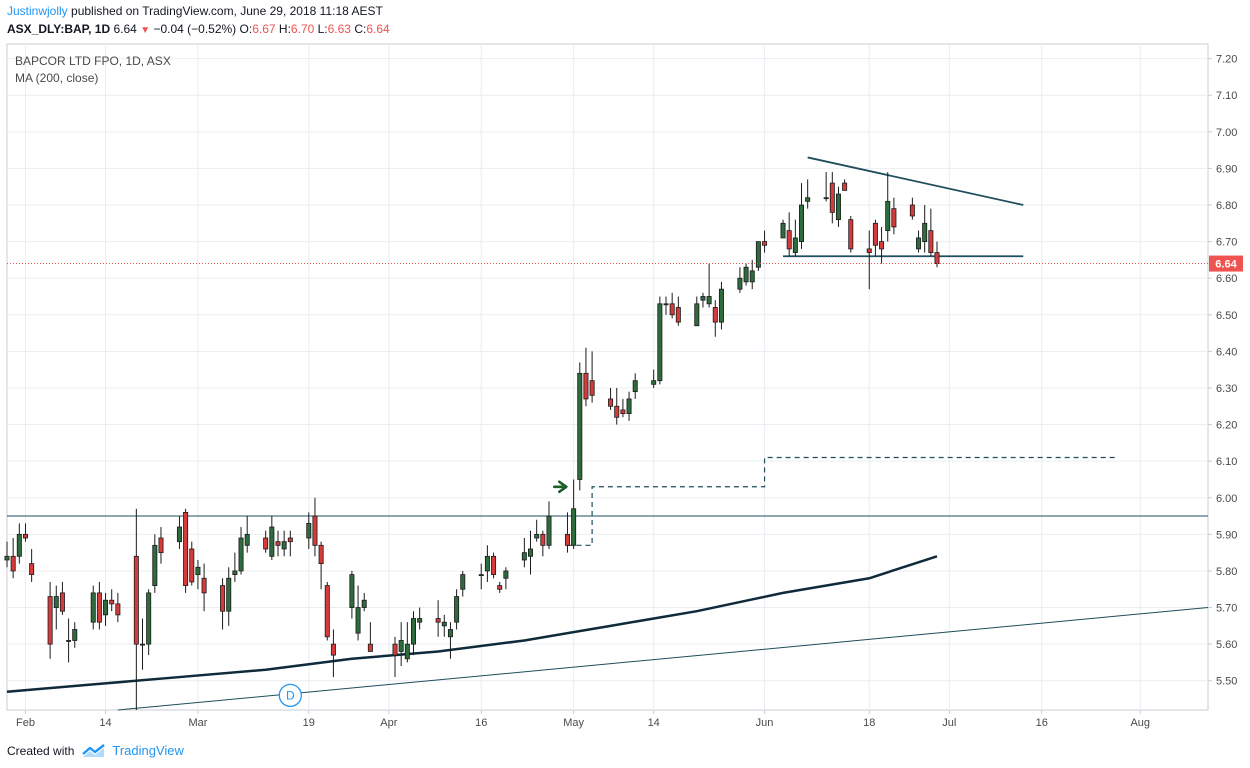 The height and width of the screenshot is (768, 1250). I want to click on y-tick-label: 6.80, so click(1226, 206).